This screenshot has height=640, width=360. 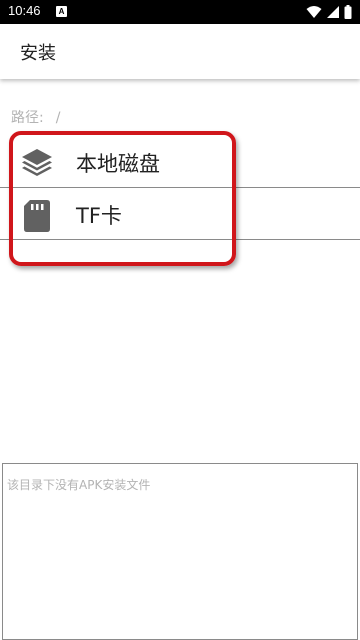 What do you see at coordinates (61, 11) in the screenshot?
I see `notification-icon: A` at bounding box center [61, 11].